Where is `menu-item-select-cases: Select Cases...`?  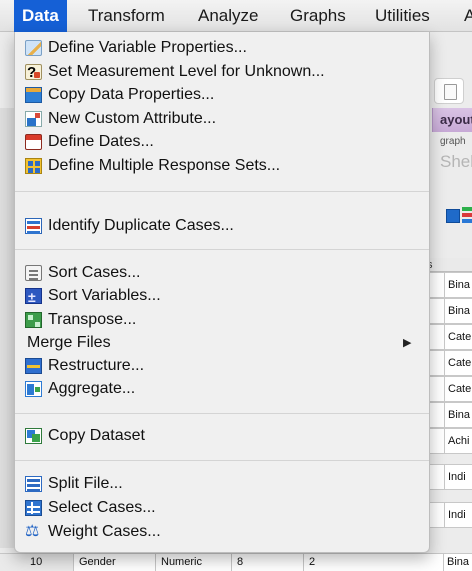
menu-item-select-cases: Select Cases... is located at coordinates (222, 508).